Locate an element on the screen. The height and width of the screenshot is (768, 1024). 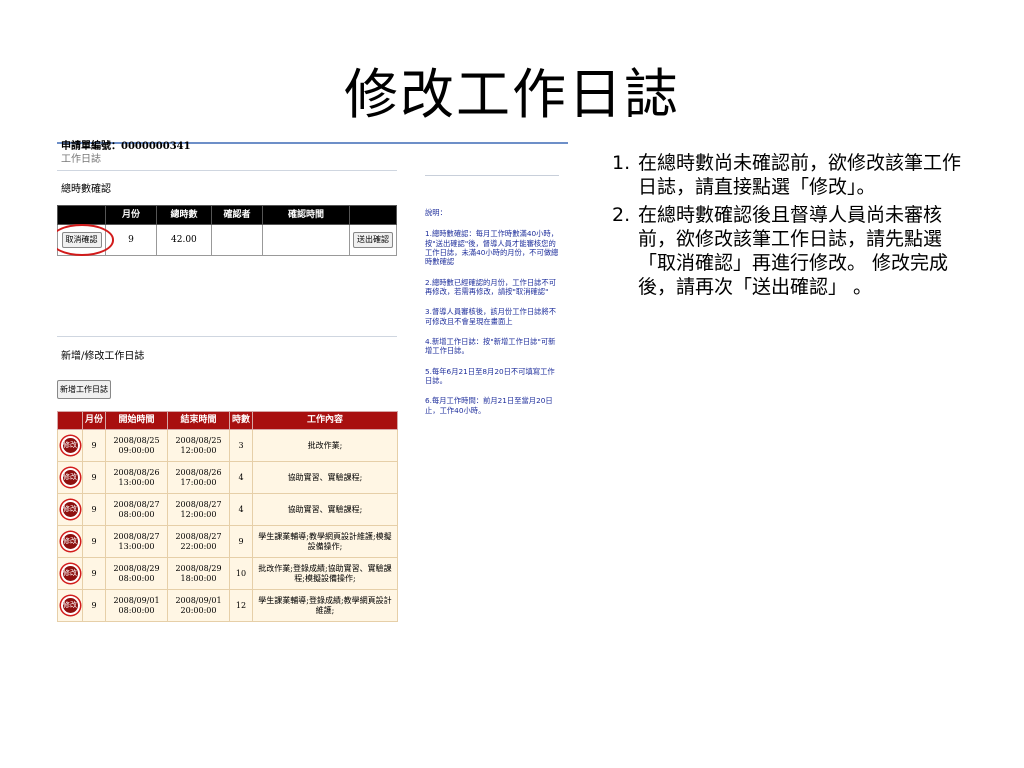
end-time-cell: 2008/08/27 22:00:00 is located at coordinates (198, 541).